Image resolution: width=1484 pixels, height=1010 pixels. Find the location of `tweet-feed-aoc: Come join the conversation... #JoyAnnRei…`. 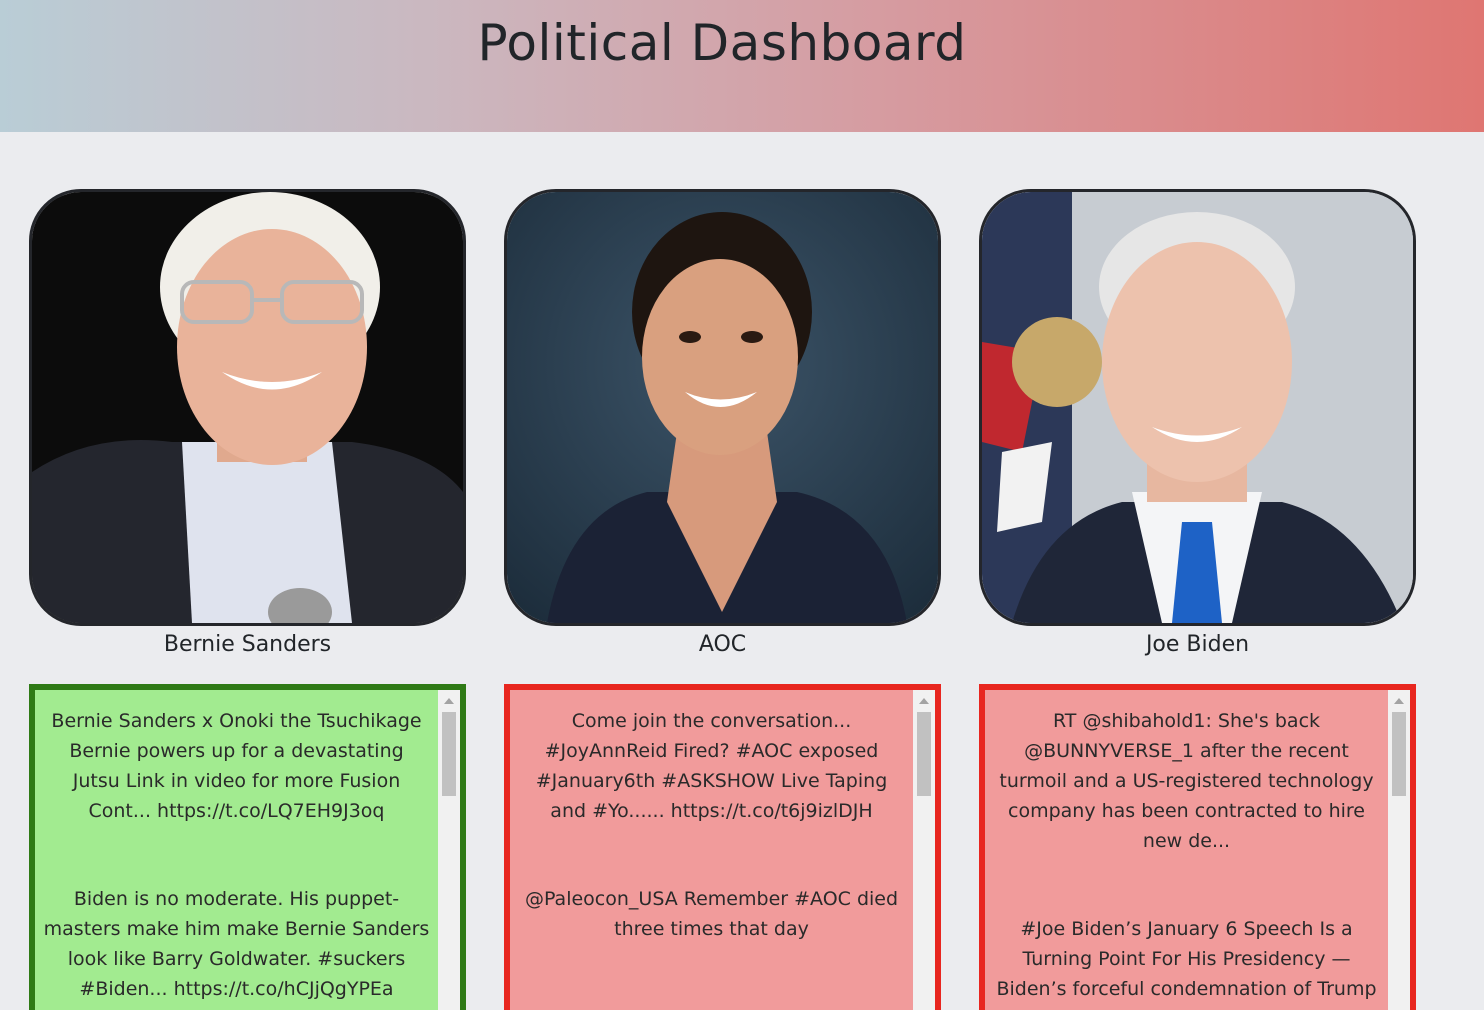

tweet-feed-aoc: Come join the conversation... #JoyAnnRei… is located at coordinates (722, 847).